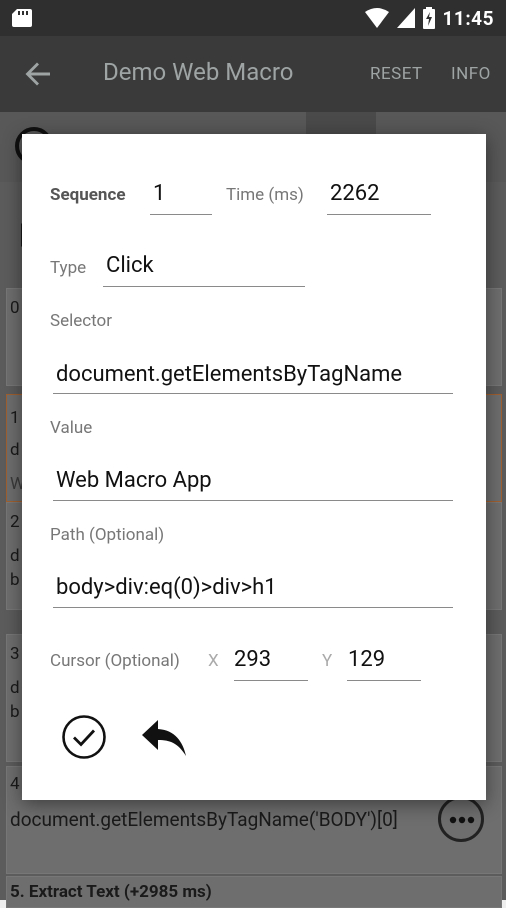 This screenshot has width=506, height=908. Describe the element at coordinates (159, 193) in the screenshot. I see `sequence-input: 1` at that location.